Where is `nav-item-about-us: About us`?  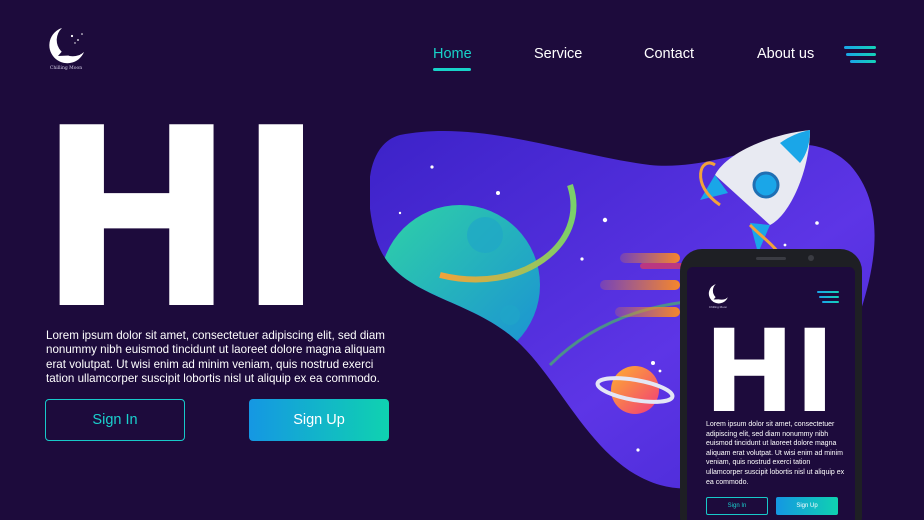
nav-item-about-us: About us is located at coordinates (785, 54).